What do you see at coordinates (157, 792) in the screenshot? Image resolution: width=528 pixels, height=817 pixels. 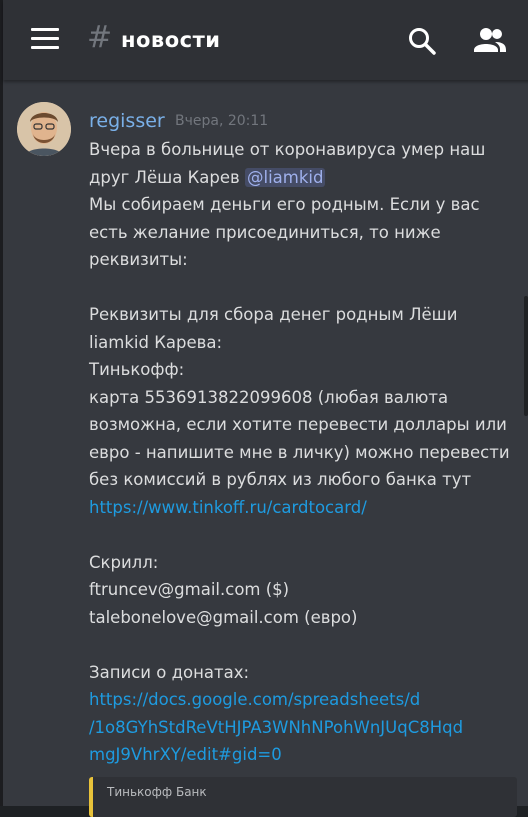 I see `embed-provider: Тинькофф Банк` at bounding box center [157, 792].